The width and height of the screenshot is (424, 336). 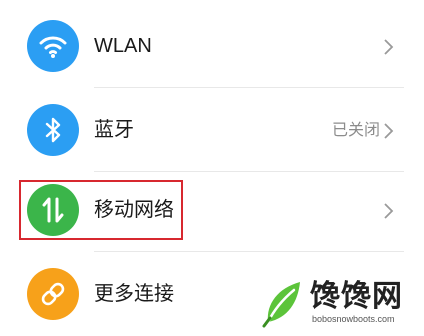 I want to click on more-connections-label: 更多连接, so click(x=134, y=294).